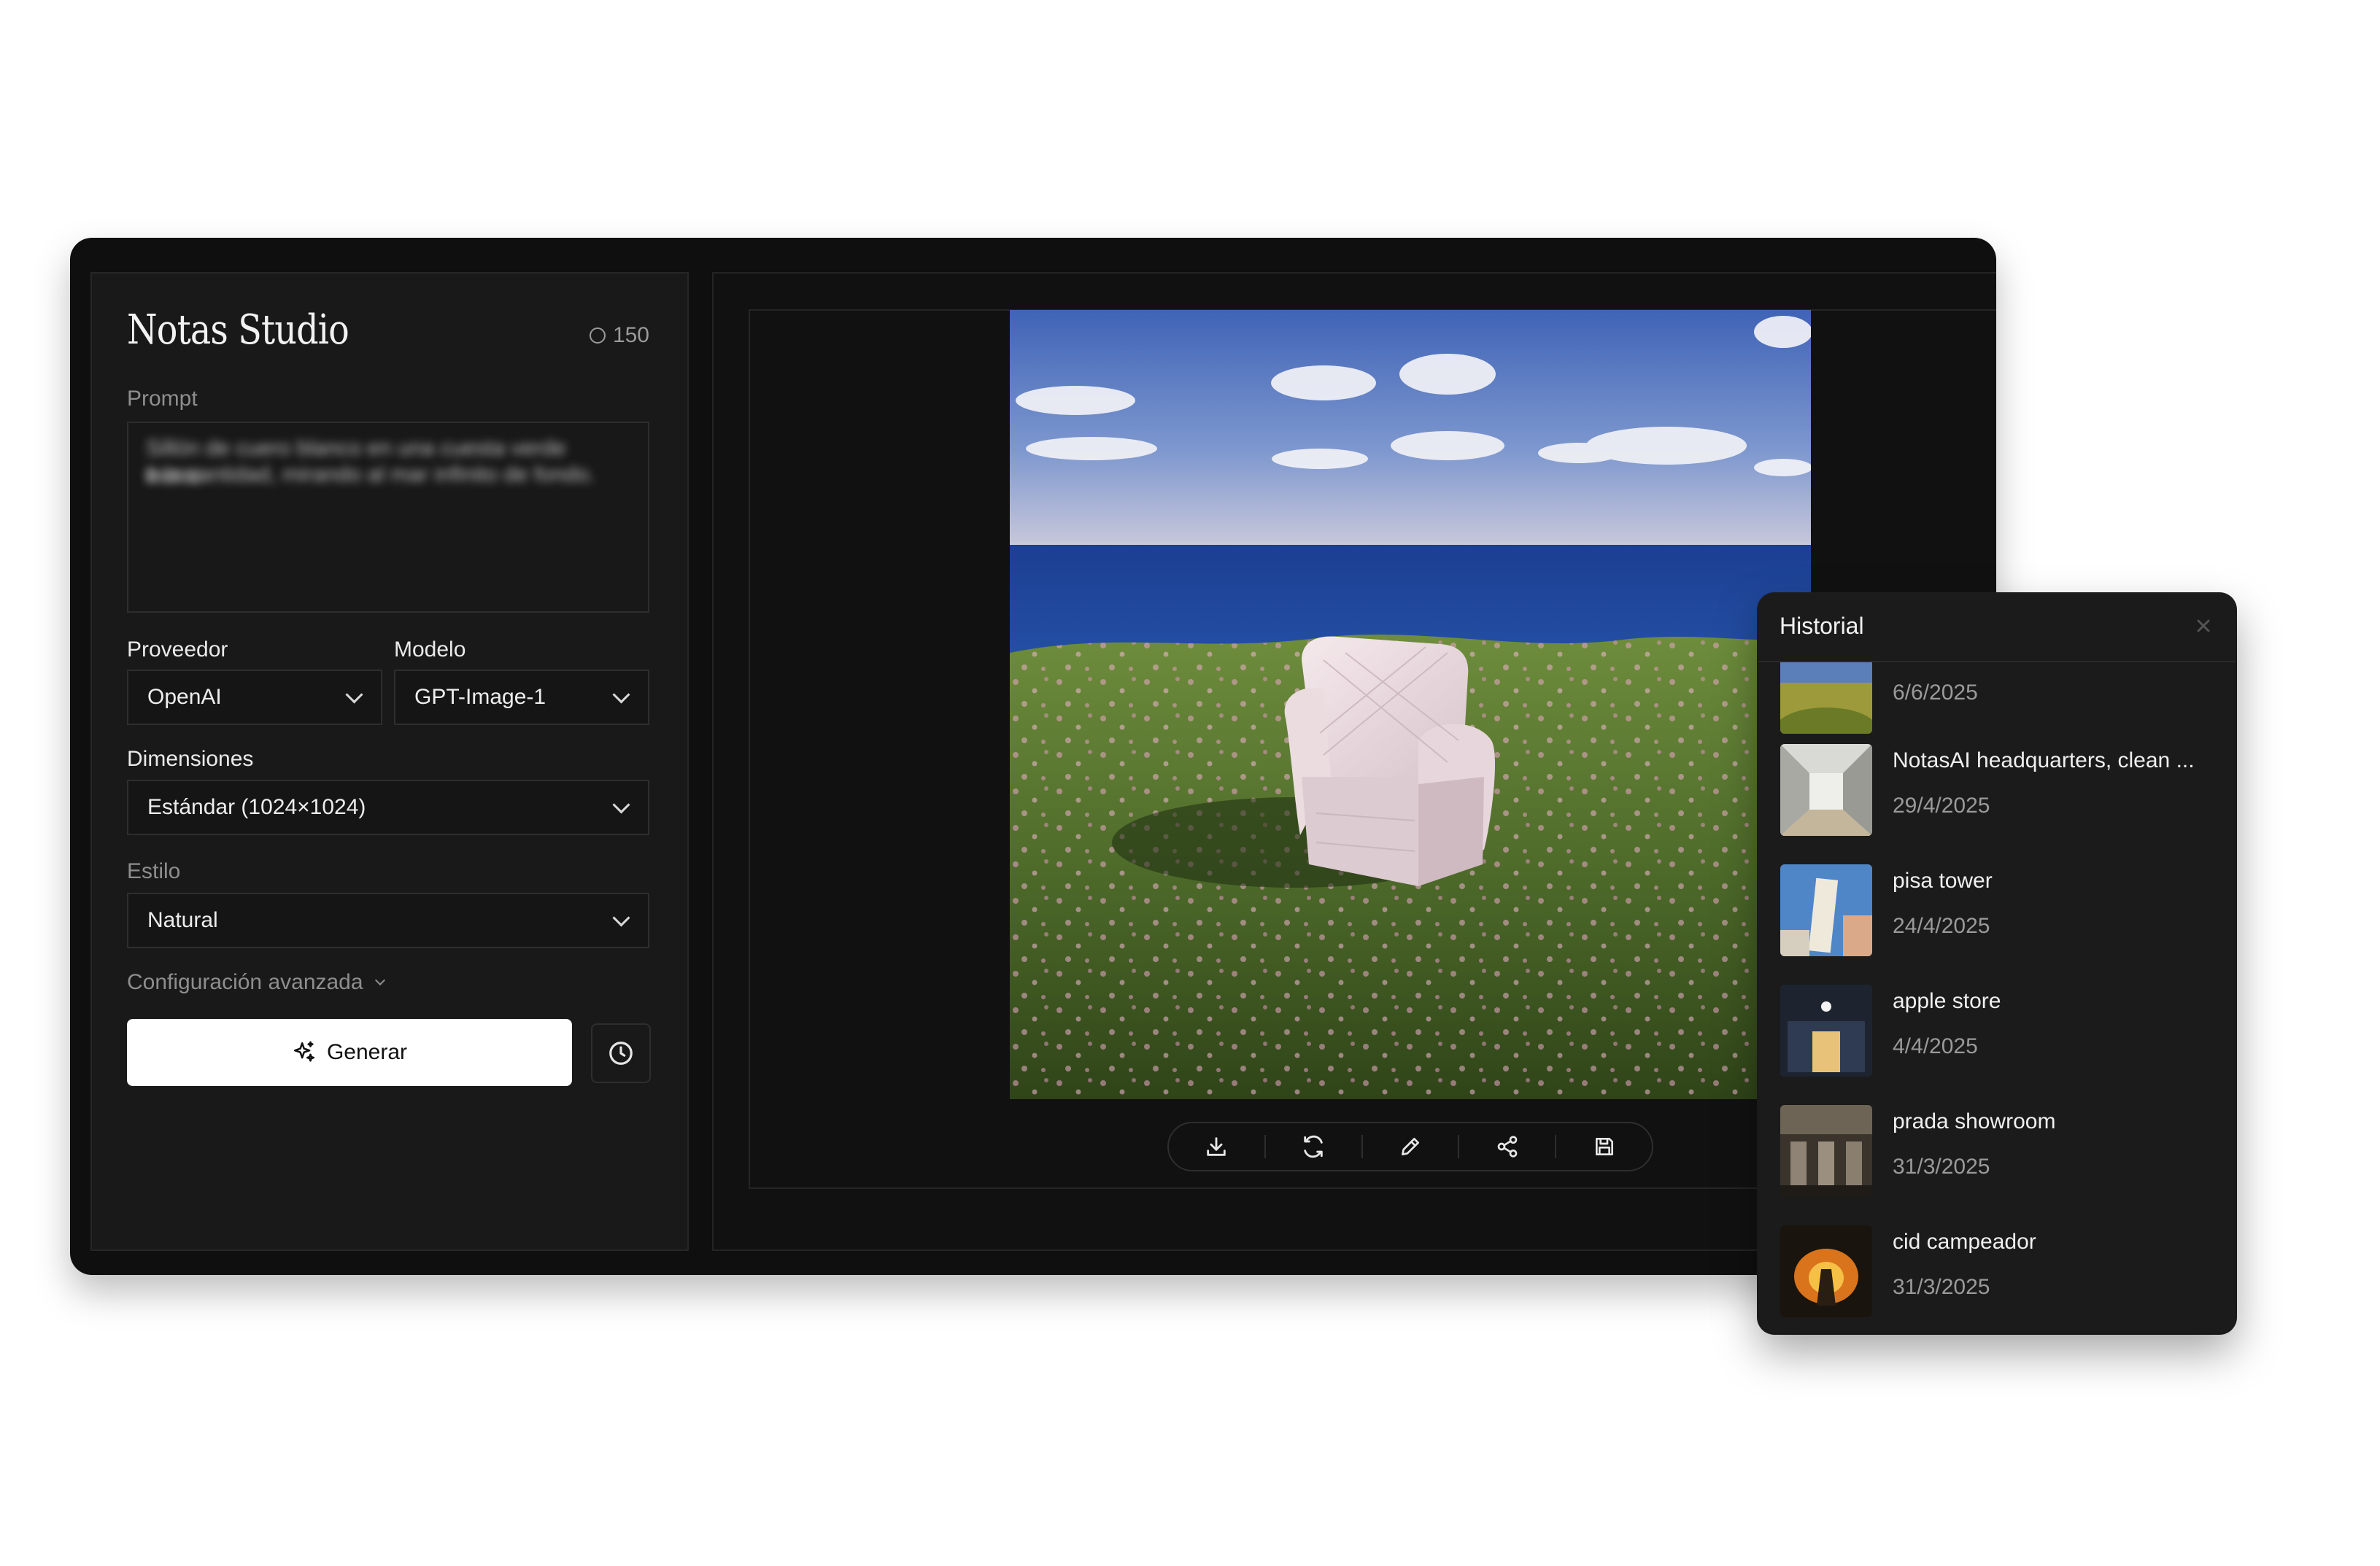 This screenshot has height=1566, width=2380. I want to click on model-select: GPT-Image-1, so click(521, 697).